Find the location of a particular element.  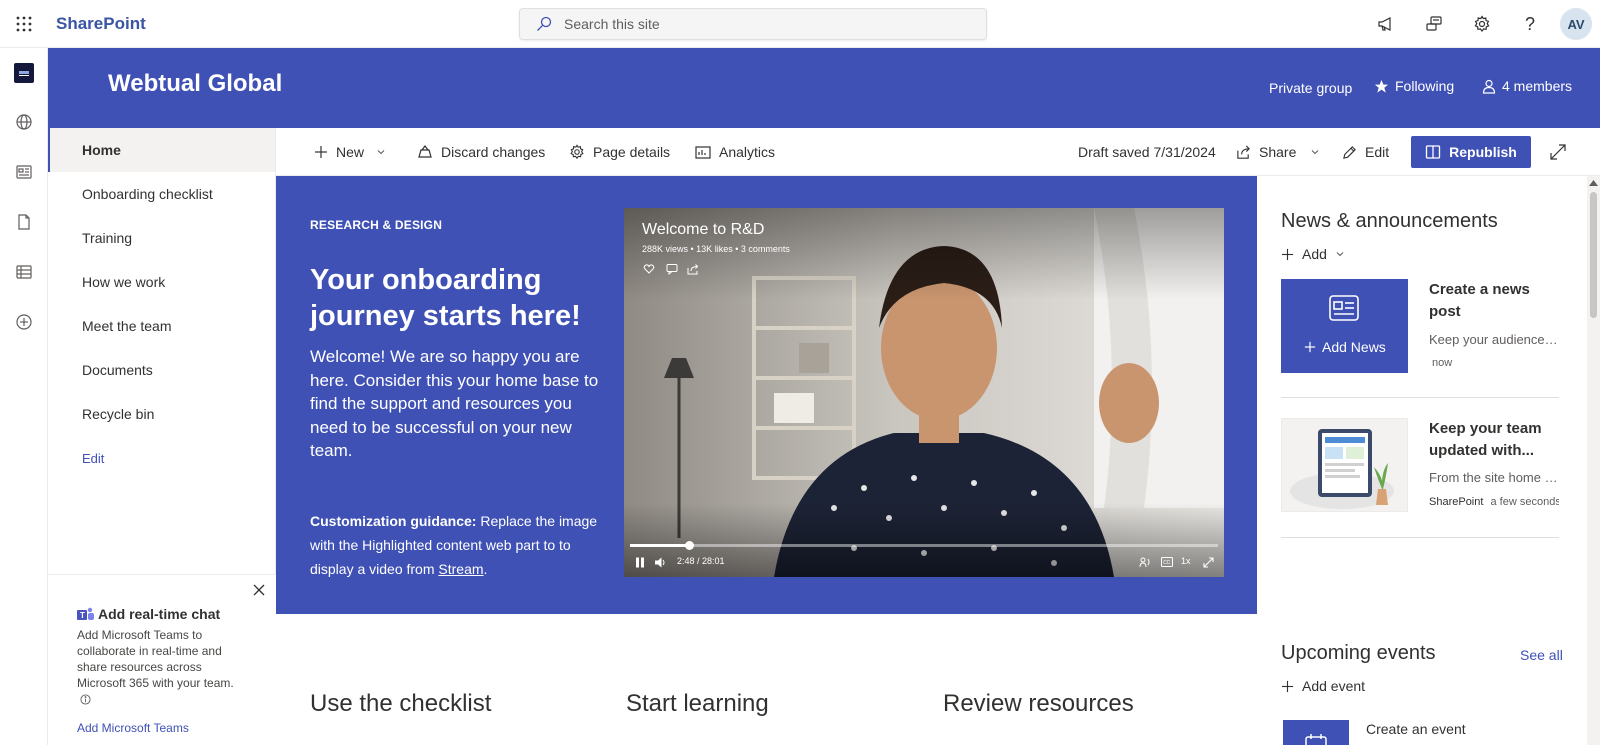

discard-changes-button: Discard changes is located at coordinates (481, 152).